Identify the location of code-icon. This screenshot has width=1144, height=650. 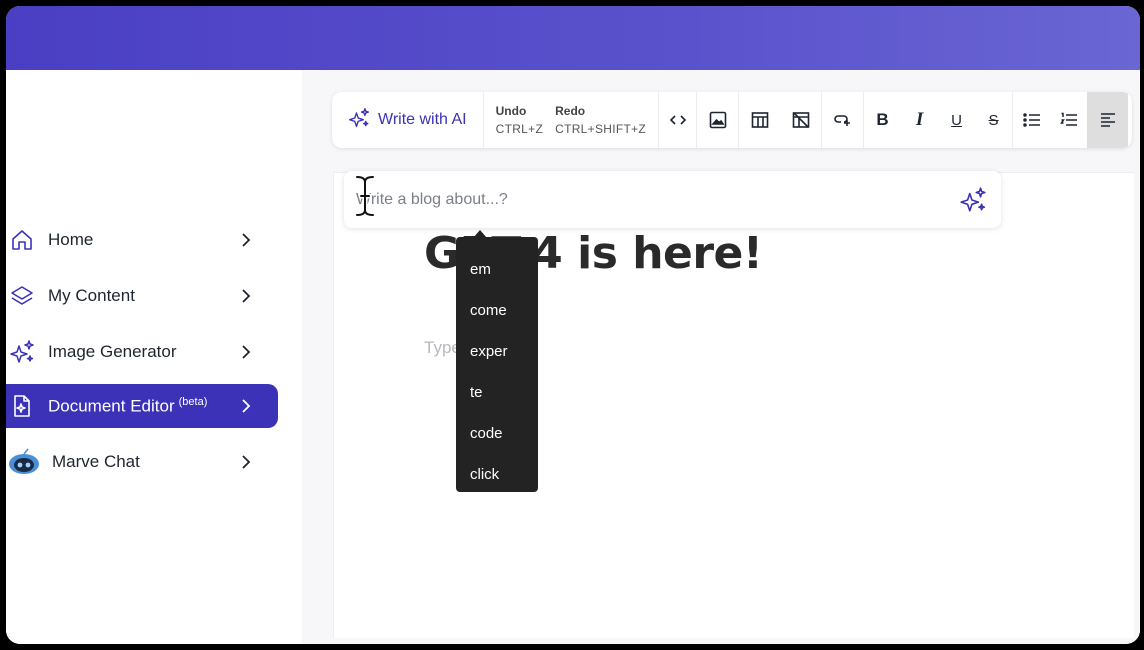
(677, 120).